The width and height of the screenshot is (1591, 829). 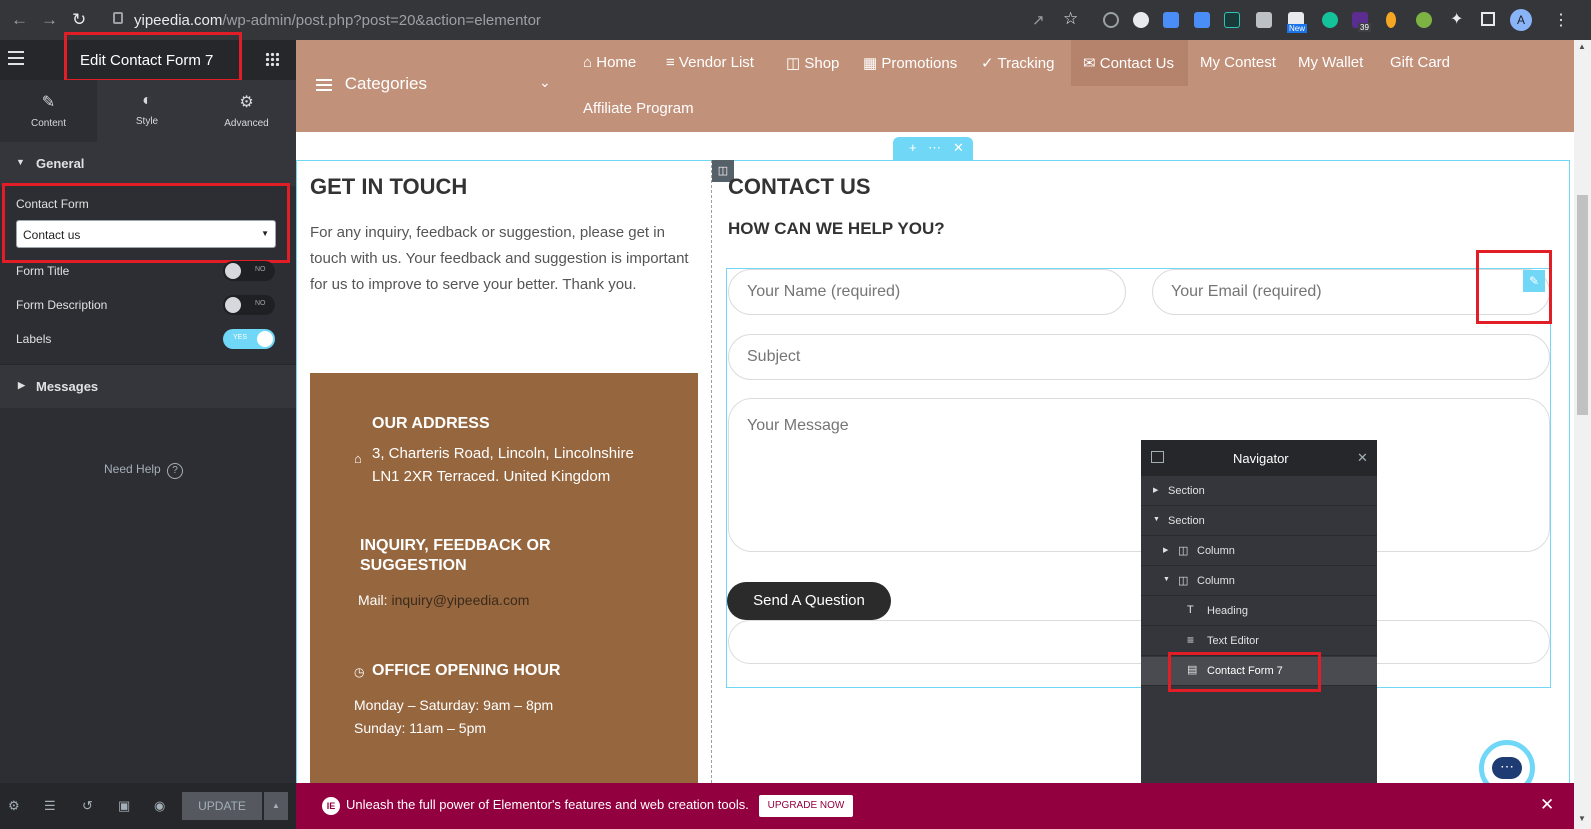 What do you see at coordinates (1216, 551) in the screenshot?
I see `navigator-row-label: Column` at bounding box center [1216, 551].